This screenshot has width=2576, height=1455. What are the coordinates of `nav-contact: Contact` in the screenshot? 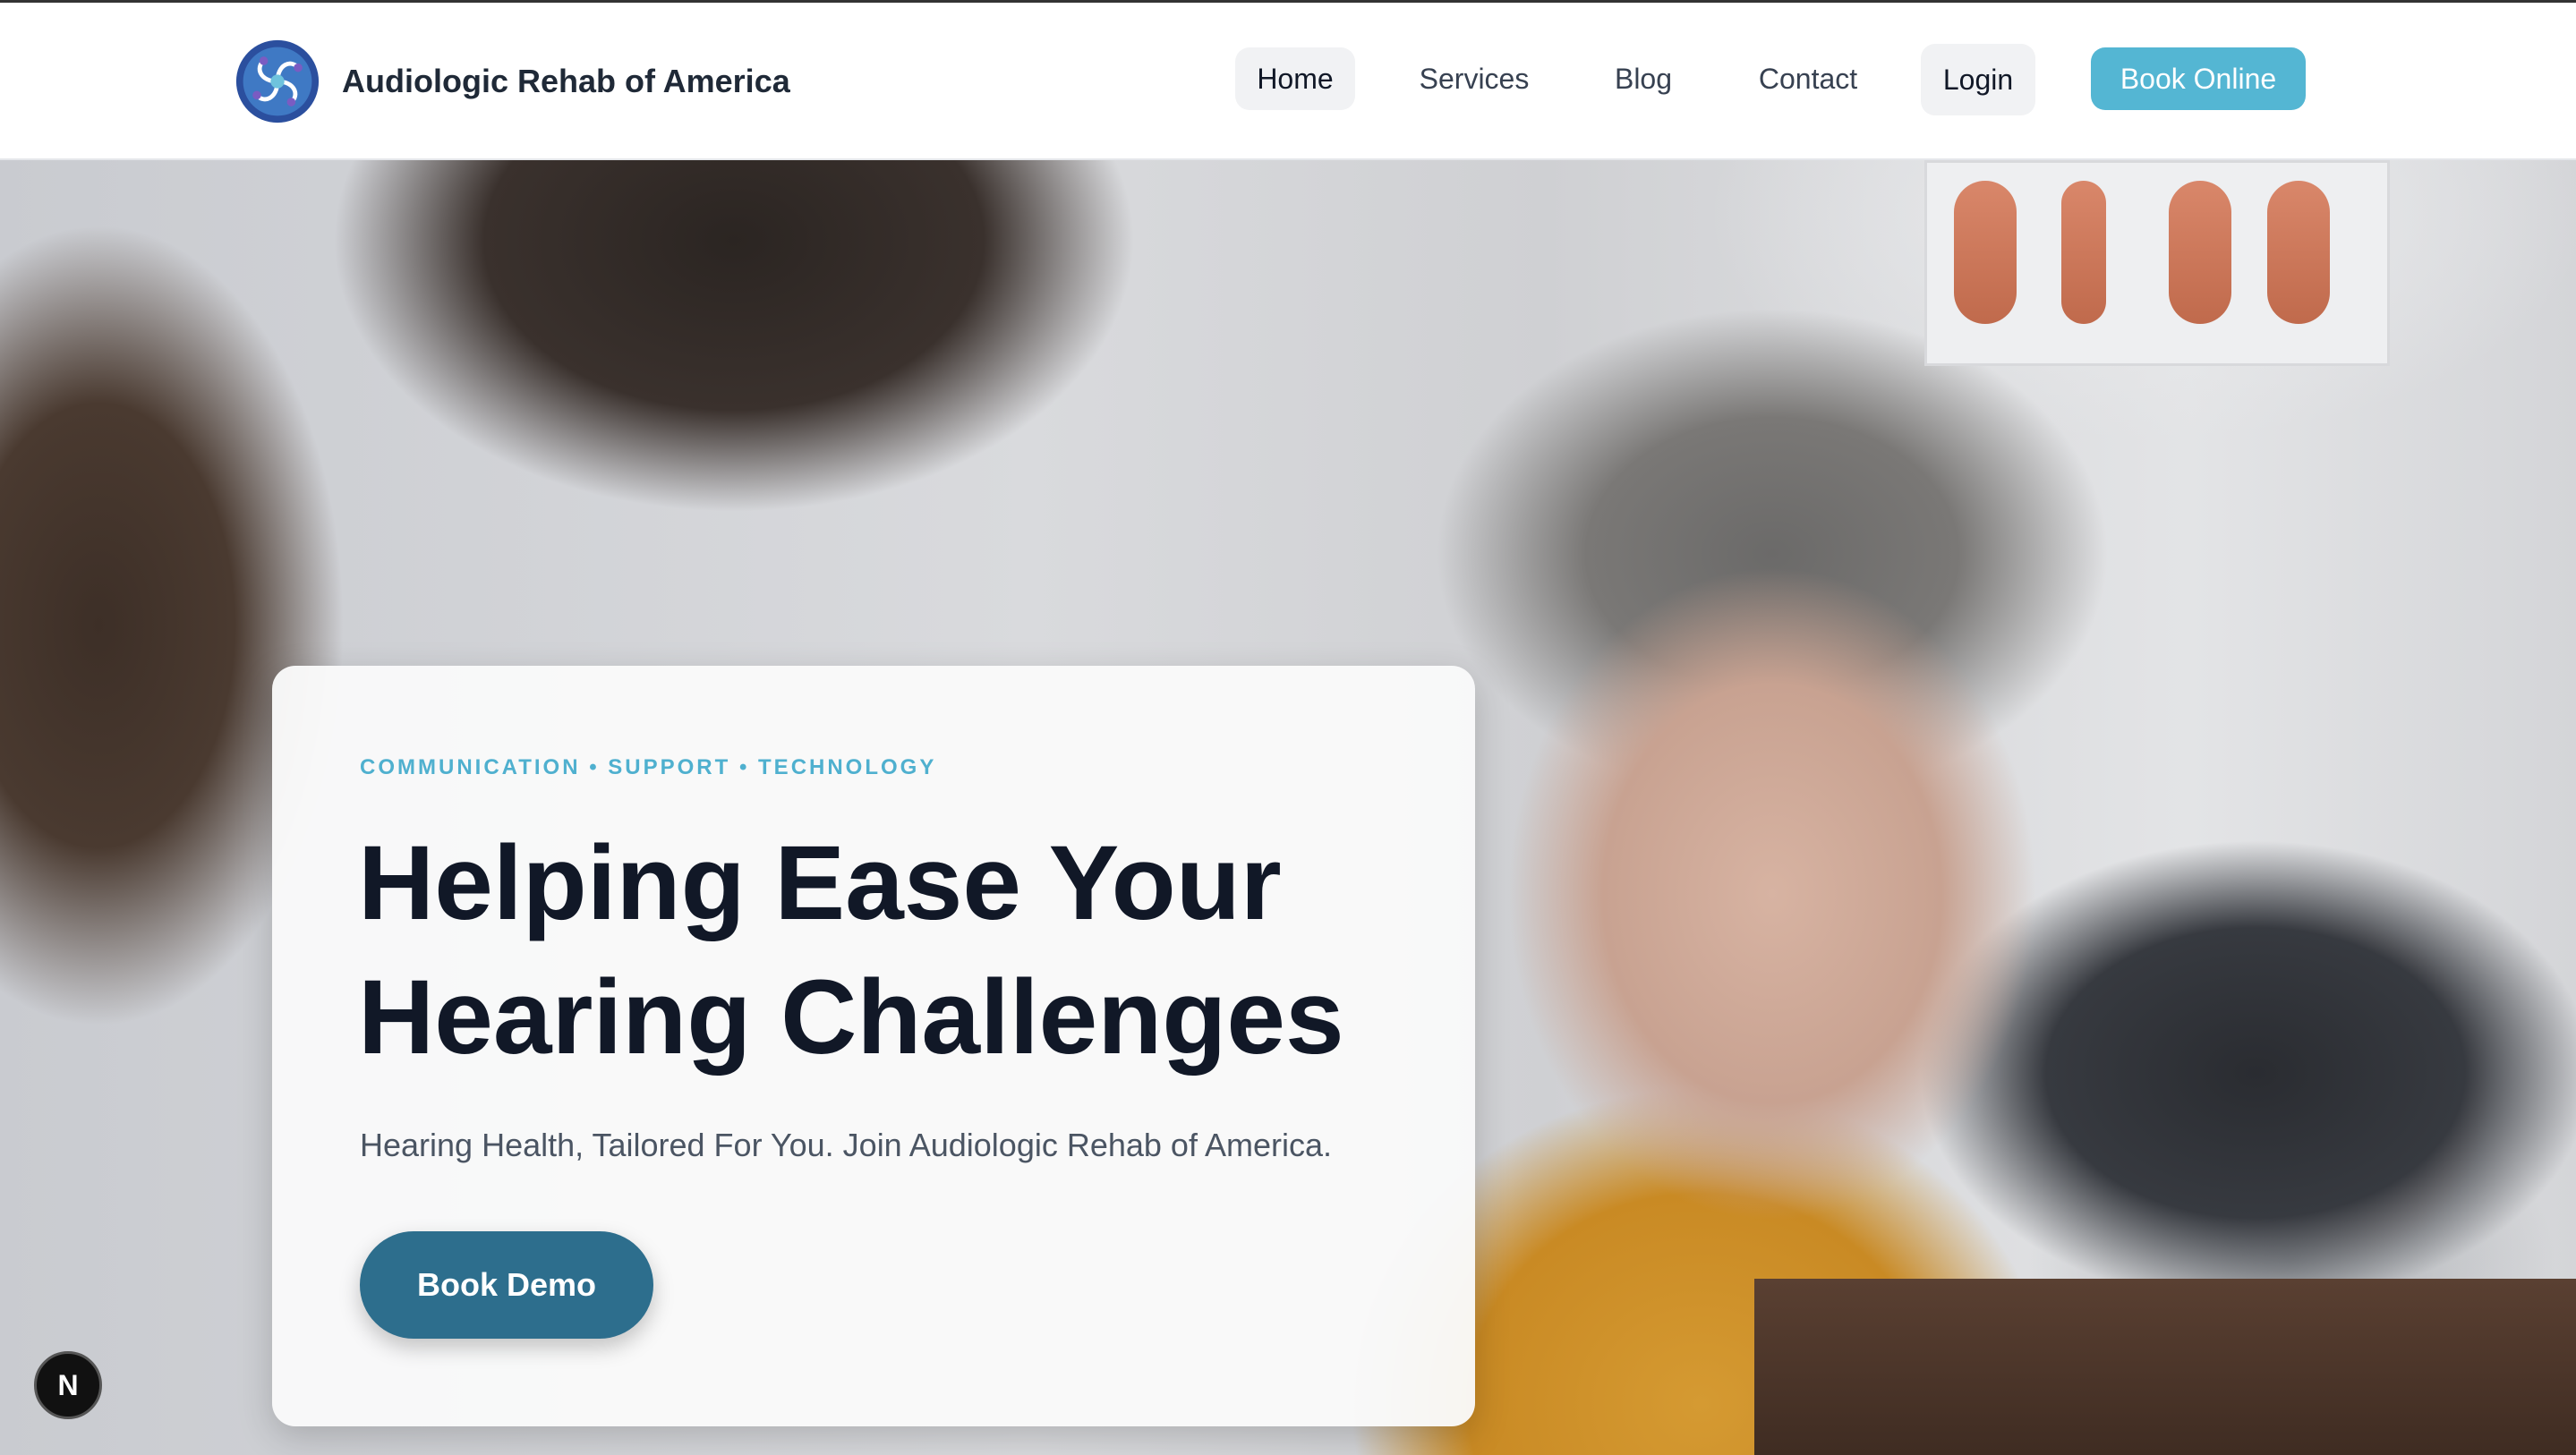 It's located at (1808, 78).